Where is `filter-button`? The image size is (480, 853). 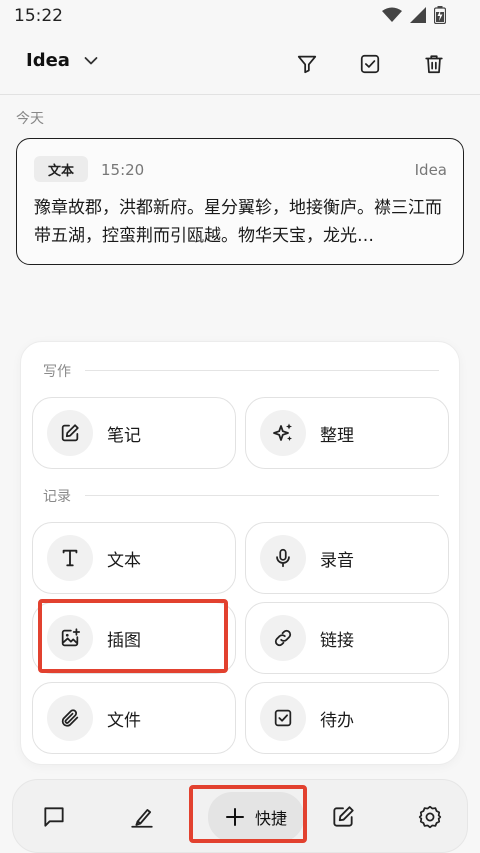
filter-button is located at coordinates (307, 64).